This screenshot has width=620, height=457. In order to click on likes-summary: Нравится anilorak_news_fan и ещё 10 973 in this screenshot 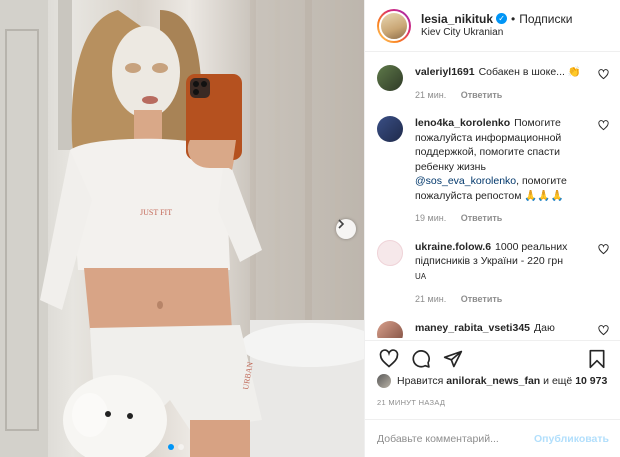, I will do `click(492, 381)`.